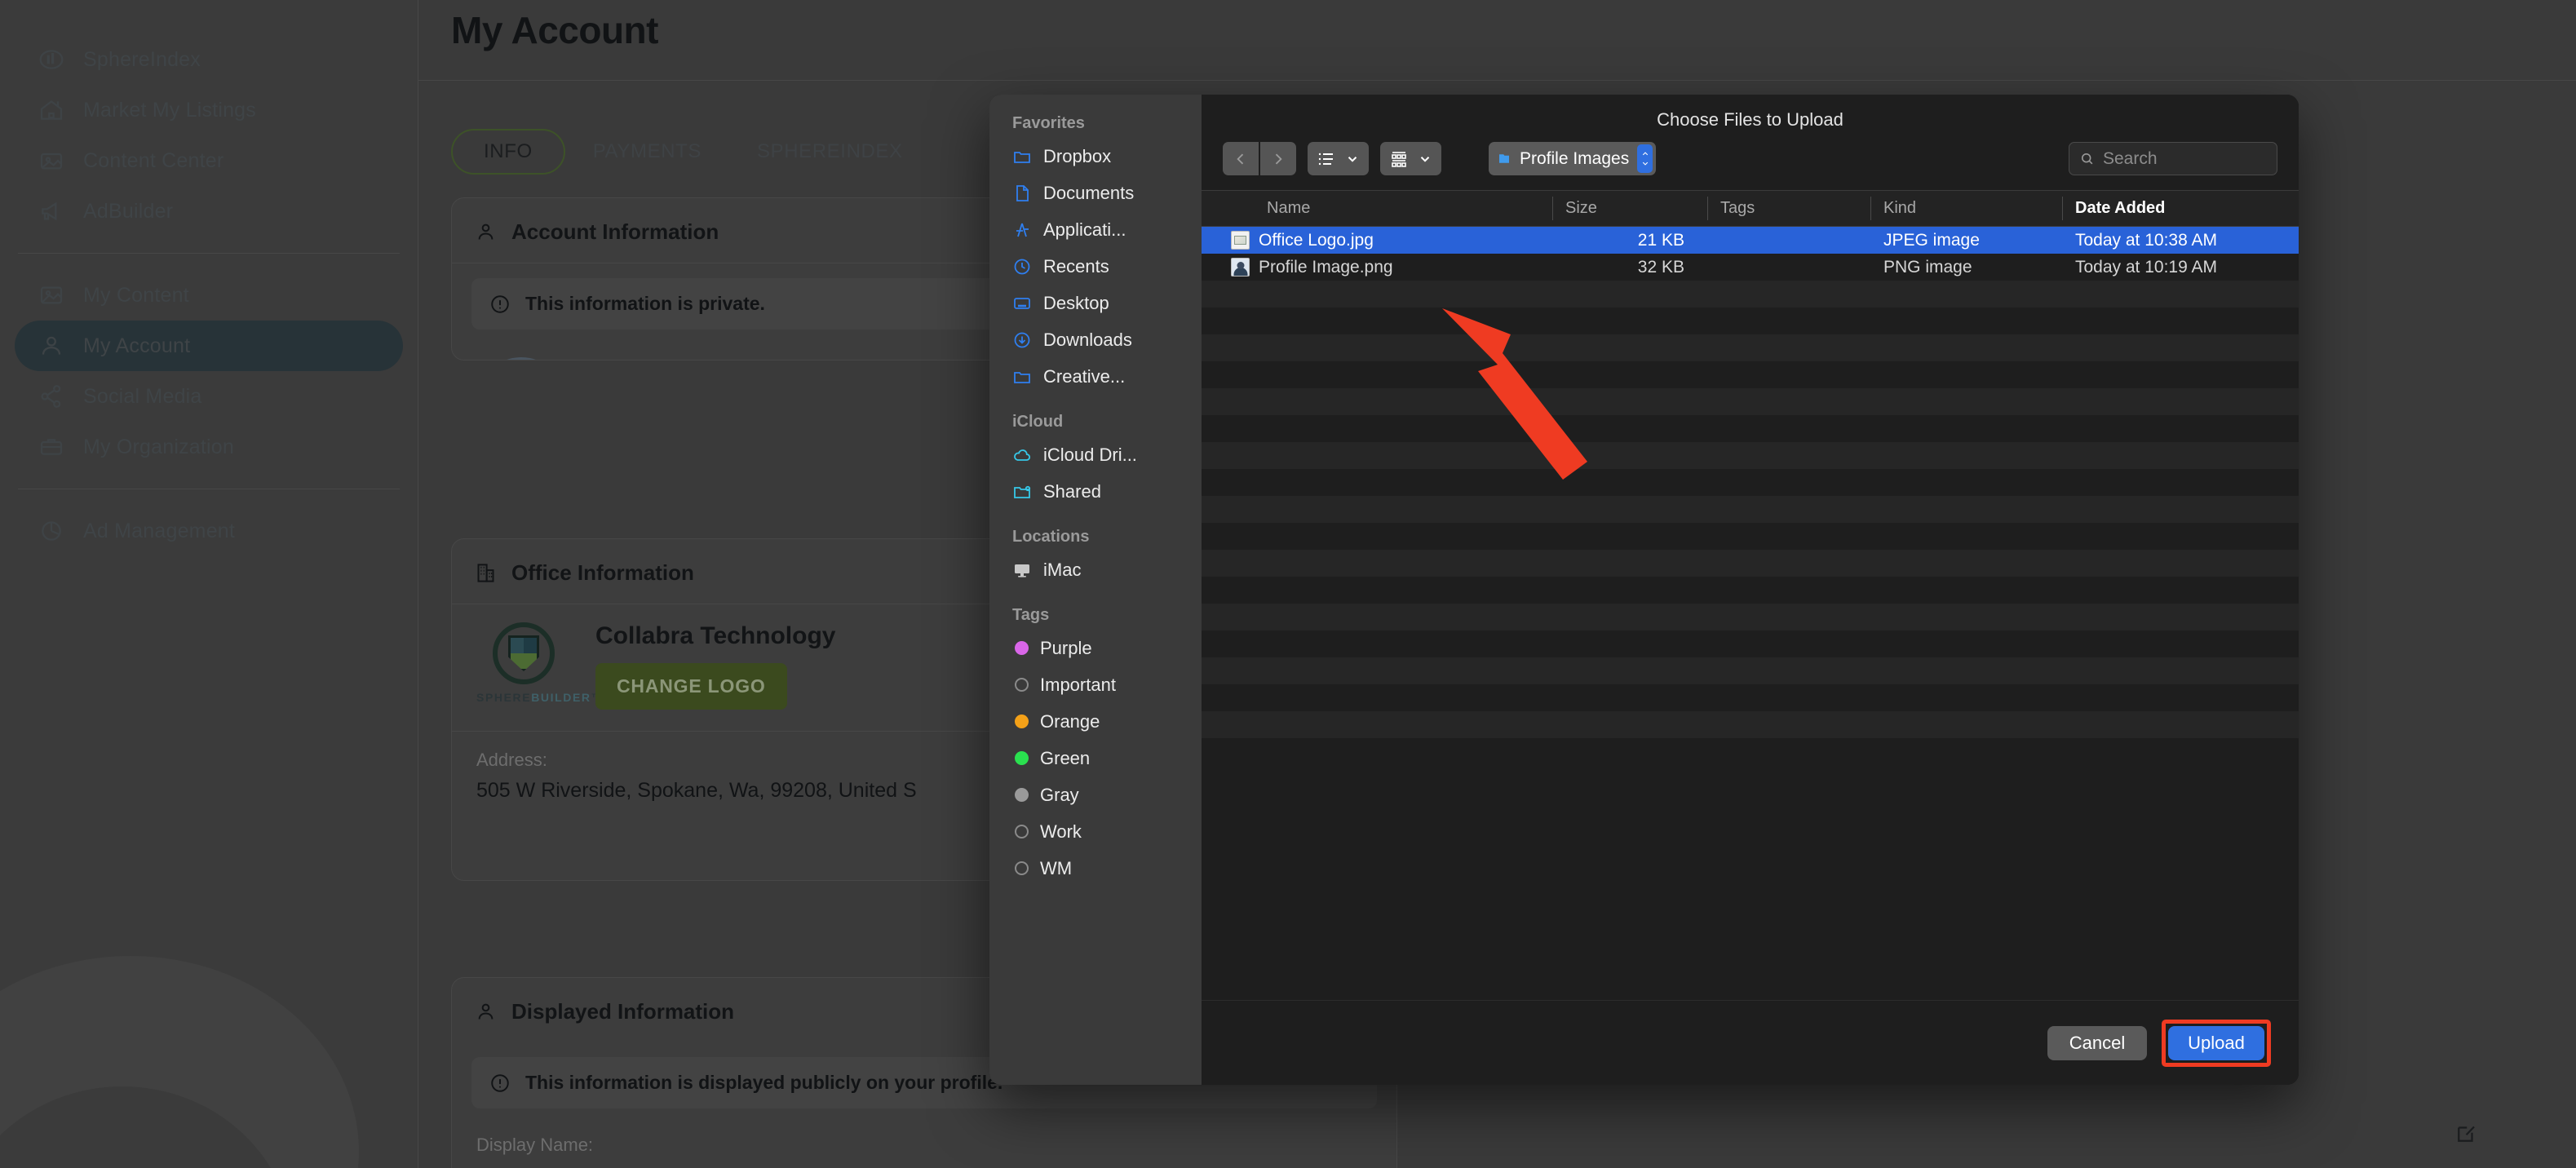 The image size is (2576, 1168). Describe the element at coordinates (1022, 230) in the screenshot. I see `applications-icon` at that location.